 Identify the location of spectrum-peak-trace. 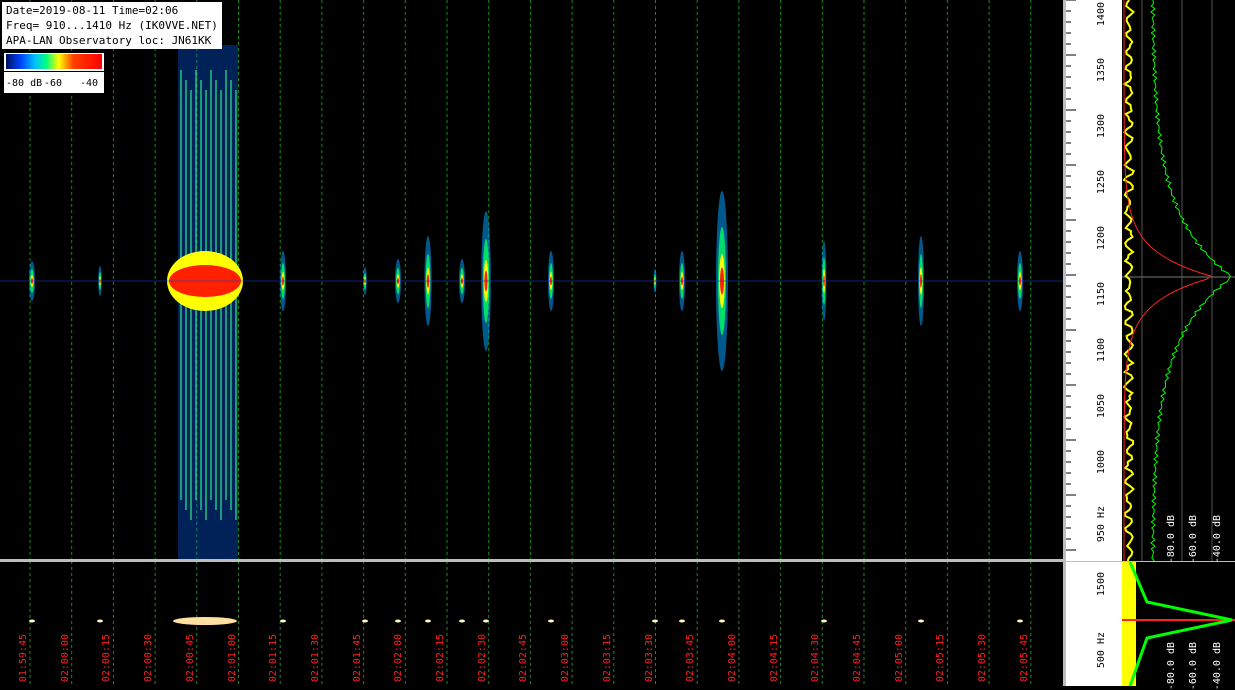
(1190, 280).